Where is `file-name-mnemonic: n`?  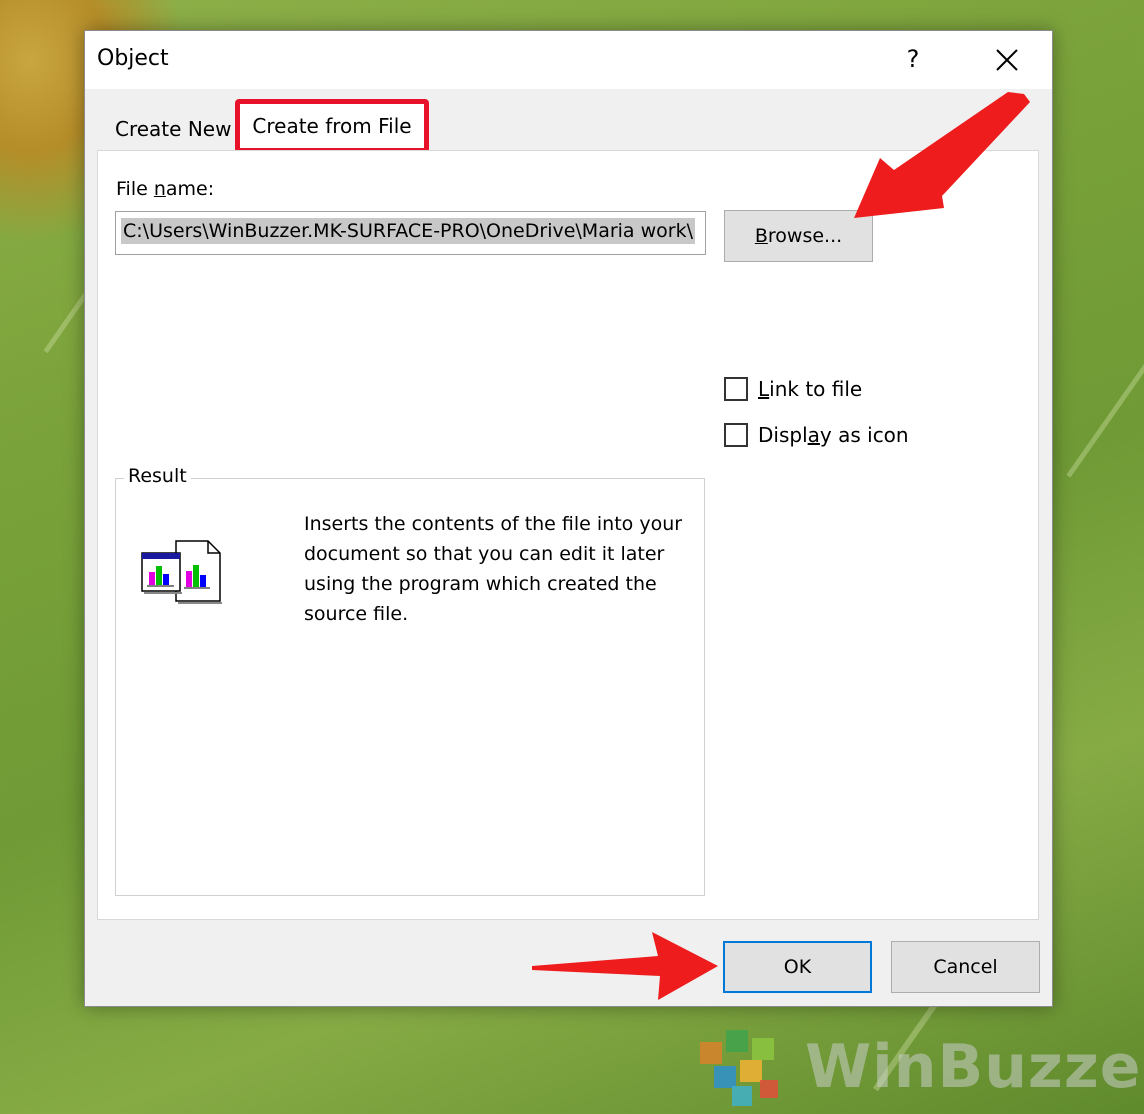 file-name-mnemonic: n is located at coordinates (159, 189).